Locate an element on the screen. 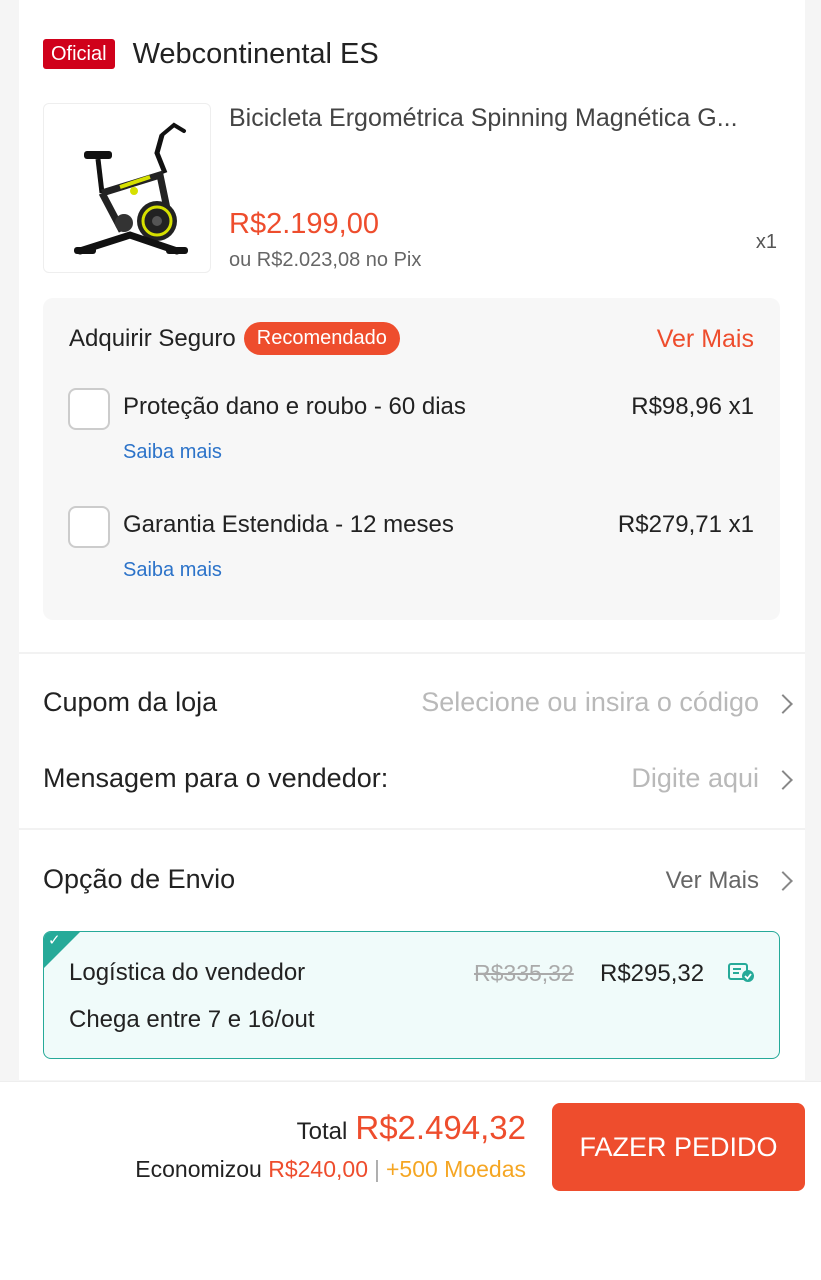 The image size is (821, 1280). shipping-price: R$295,32 is located at coordinates (652, 973).